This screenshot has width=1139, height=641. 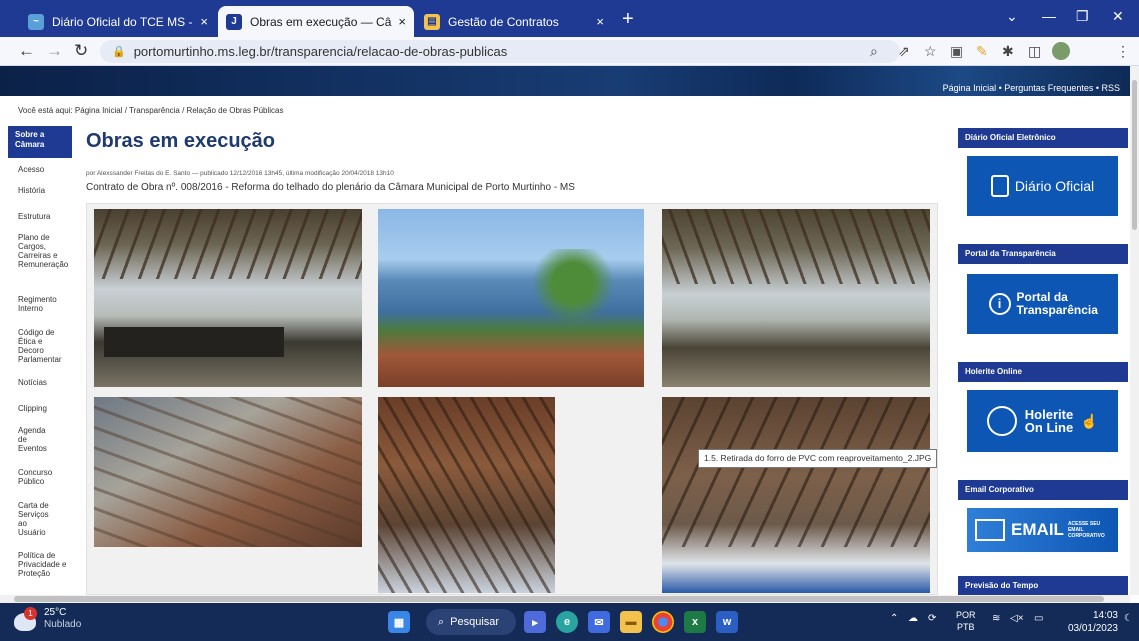 I want to click on taskbar-search: ⌕ Pesquisar, so click(x=471, y=622).